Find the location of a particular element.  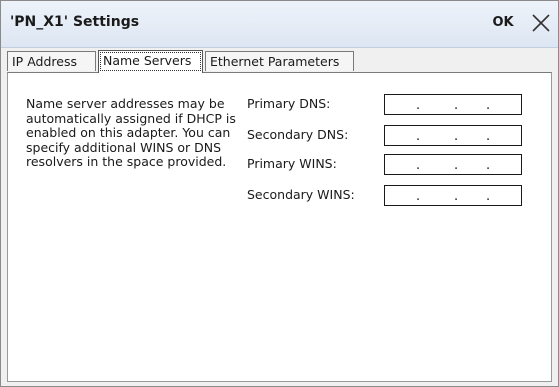

primary-wins-label: Primary WINS: is located at coordinates (292, 163).